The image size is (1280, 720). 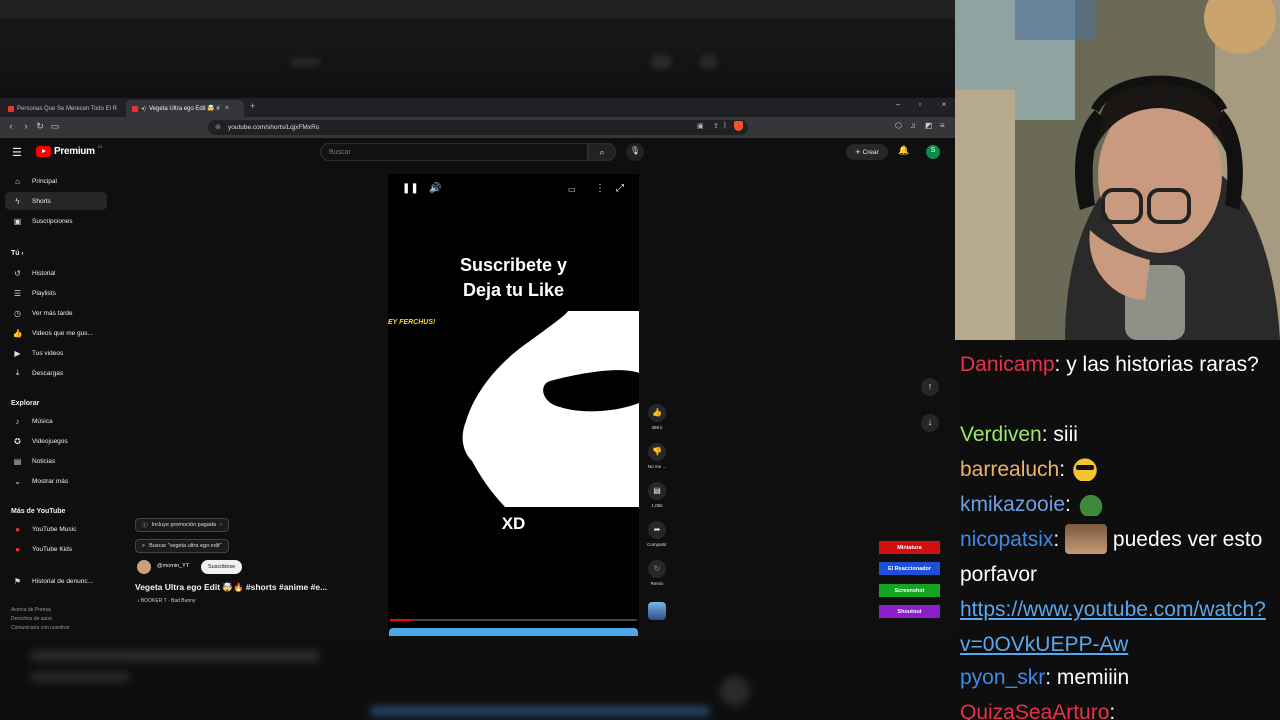 What do you see at coordinates (412, 322) in the screenshot?
I see `overlay-tag: EY FERCHUS!` at bounding box center [412, 322].